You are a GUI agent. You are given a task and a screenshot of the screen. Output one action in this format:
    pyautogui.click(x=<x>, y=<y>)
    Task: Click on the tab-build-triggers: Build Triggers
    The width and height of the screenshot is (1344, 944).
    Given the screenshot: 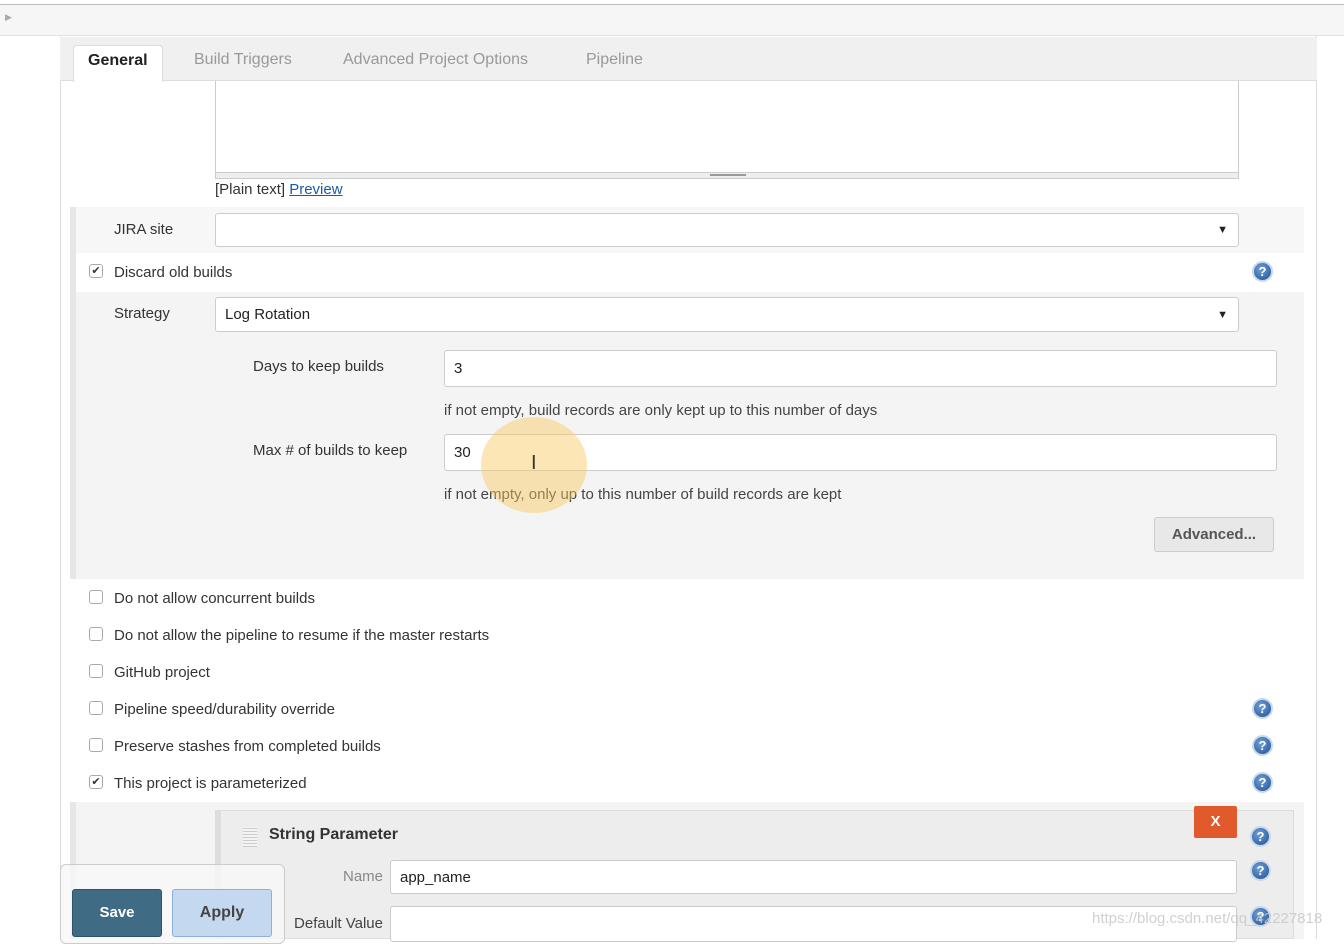 What is the action you would take?
    pyautogui.click(x=243, y=63)
    